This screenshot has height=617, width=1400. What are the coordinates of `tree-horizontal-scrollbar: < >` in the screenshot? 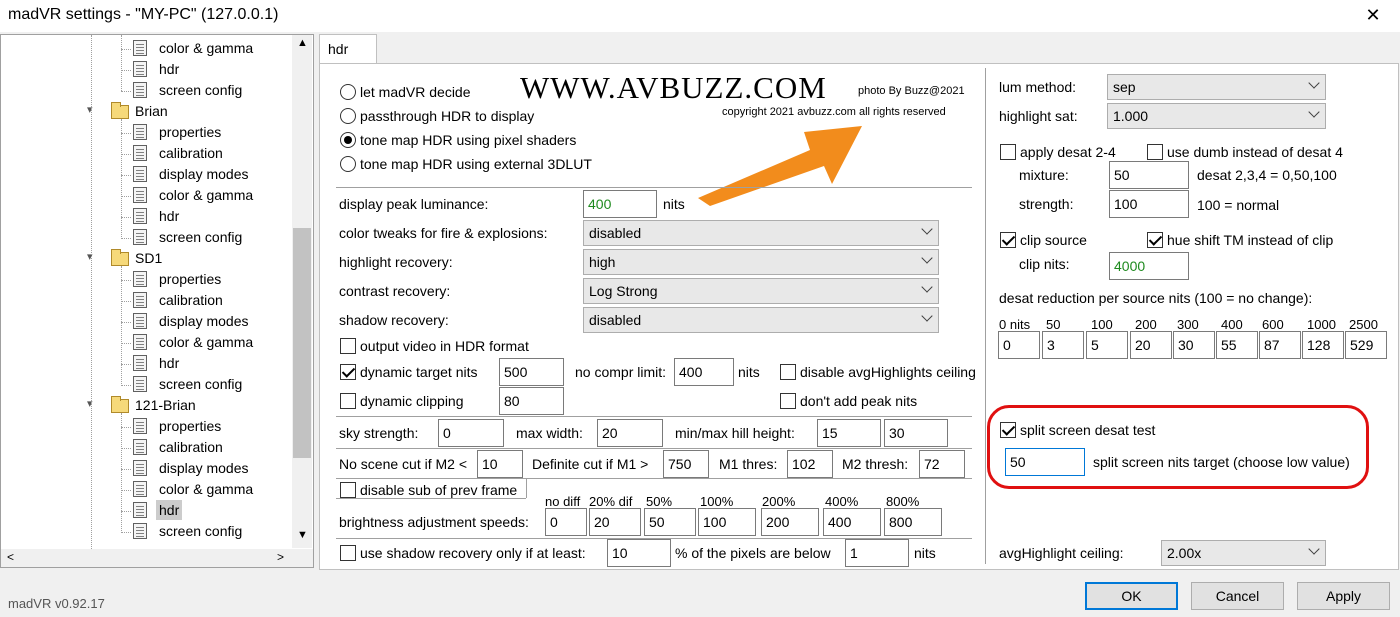 It's located at (157, 558).